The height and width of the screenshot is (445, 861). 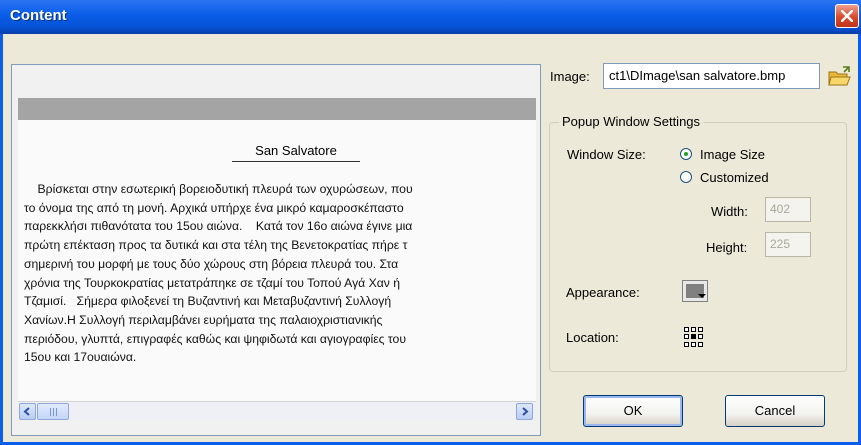 I want to click on folder-open-icon, so click(x=839, y=76).